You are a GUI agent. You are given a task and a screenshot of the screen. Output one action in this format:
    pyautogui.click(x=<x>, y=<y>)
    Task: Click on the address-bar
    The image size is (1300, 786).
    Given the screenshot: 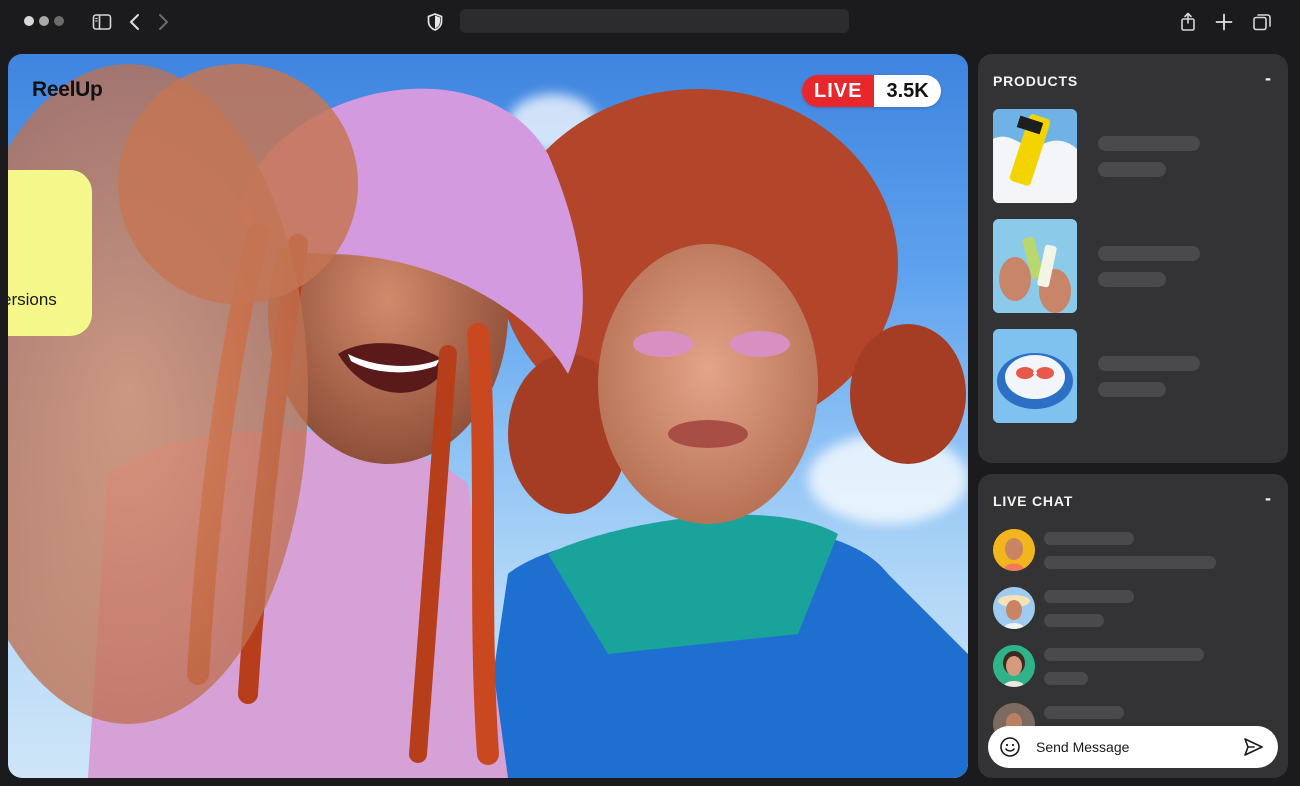 What is the action you would take?
    pyautogui.click(x=654, y=21)
    